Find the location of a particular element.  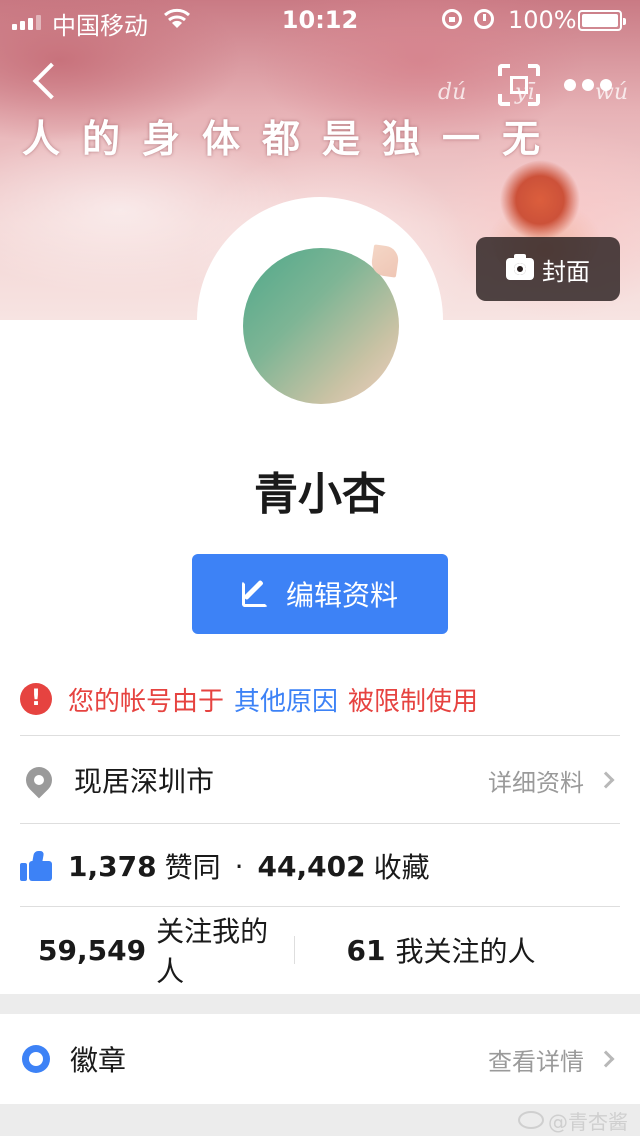

battery-percent: 100% is located at coordinates (542, 20).